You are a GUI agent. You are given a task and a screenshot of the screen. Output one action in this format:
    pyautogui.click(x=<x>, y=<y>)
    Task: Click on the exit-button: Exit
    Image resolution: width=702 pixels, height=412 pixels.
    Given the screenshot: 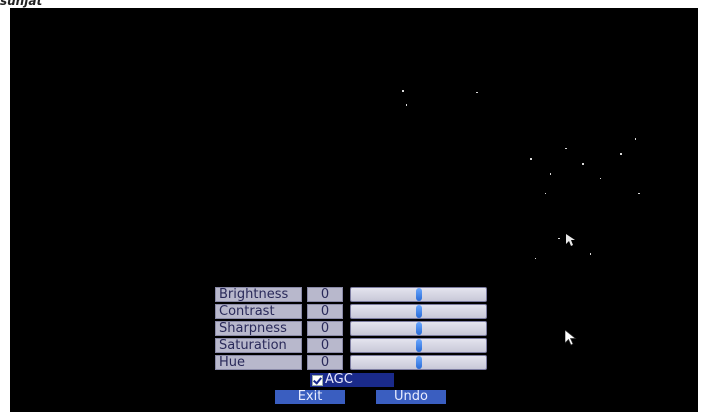 What is the action you would take?
    pyautogui.click(x=310, y=397)
    